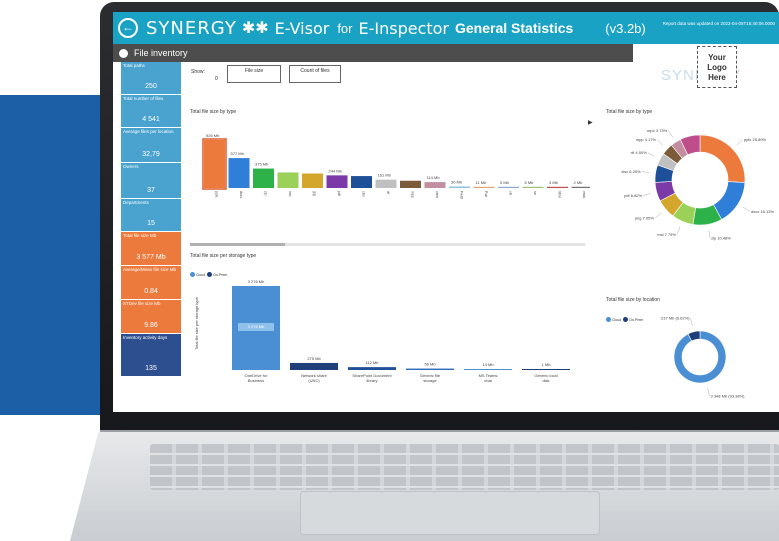  I want to click on kpi-label: Average/Mean file size Mb, so click(149, 269).